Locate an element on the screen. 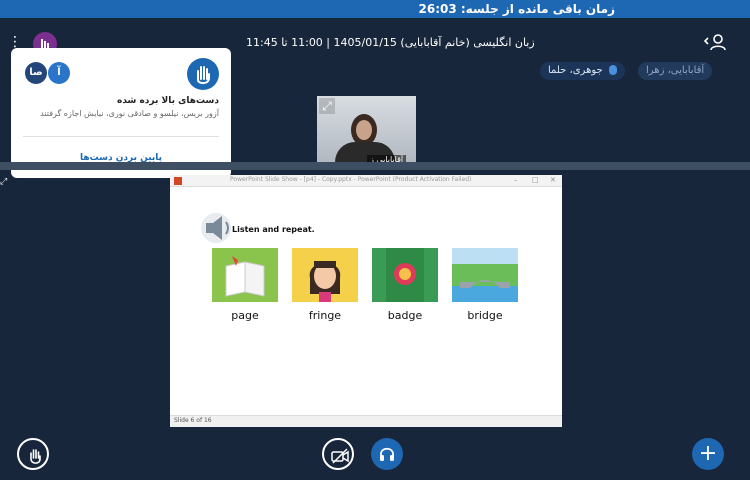  stage-divider is located at coordinates (375, 166).